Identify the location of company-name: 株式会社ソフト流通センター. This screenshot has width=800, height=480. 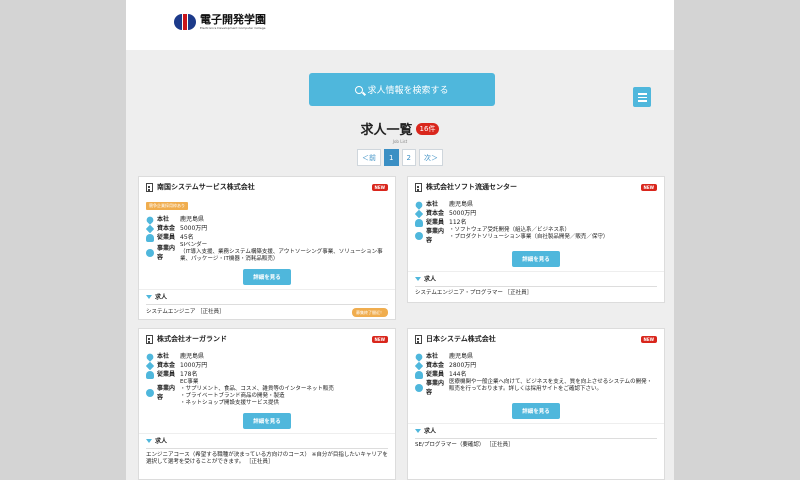
(533, 187).